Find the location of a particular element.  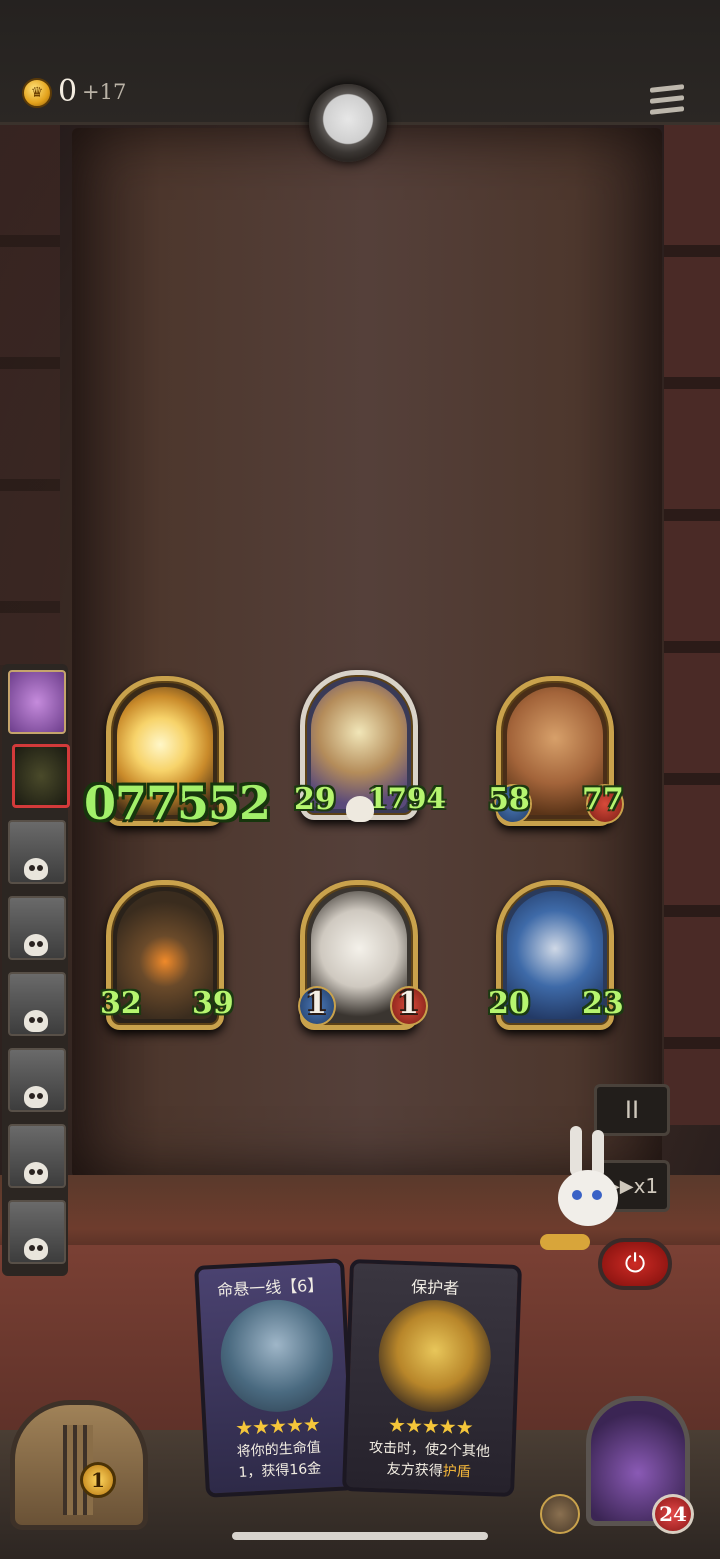

sorceress-health: 23 is located at coordinates (603, 1003).